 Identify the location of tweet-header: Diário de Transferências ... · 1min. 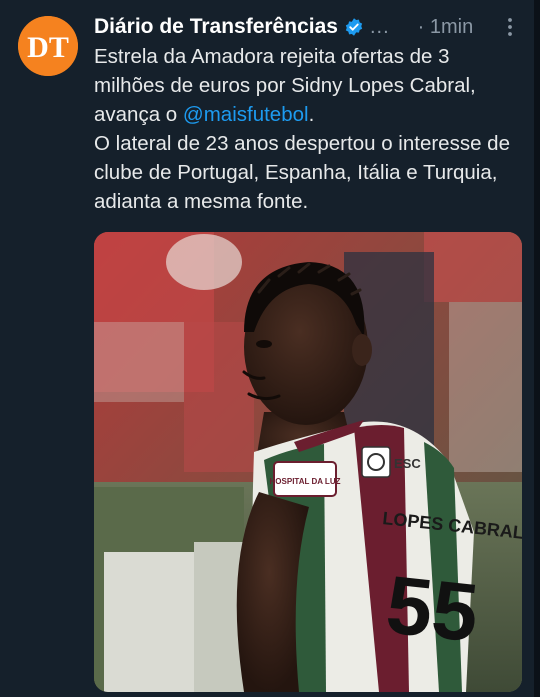
(310, 27).